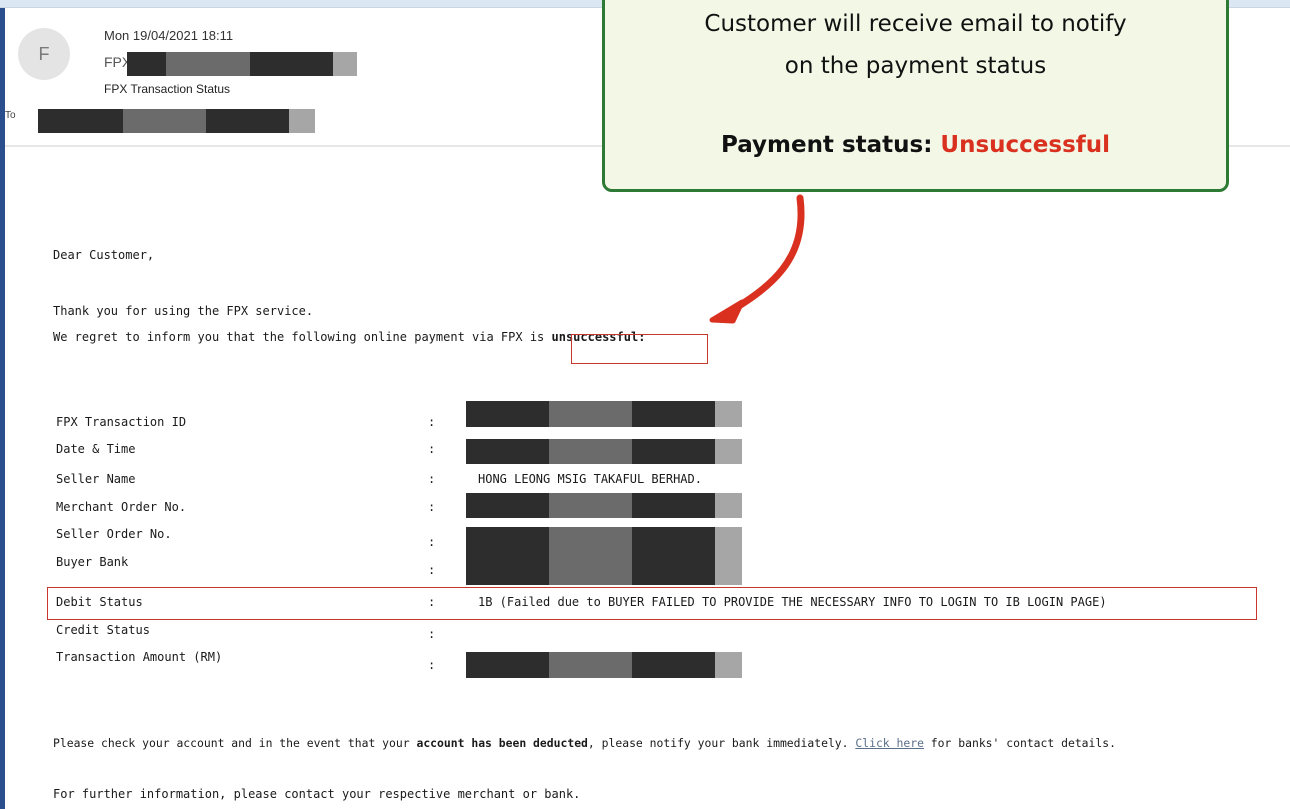  Describe the element at coordinates (104, 255) in the screenshot. I see `greeting: Dear Customer,` at that location.